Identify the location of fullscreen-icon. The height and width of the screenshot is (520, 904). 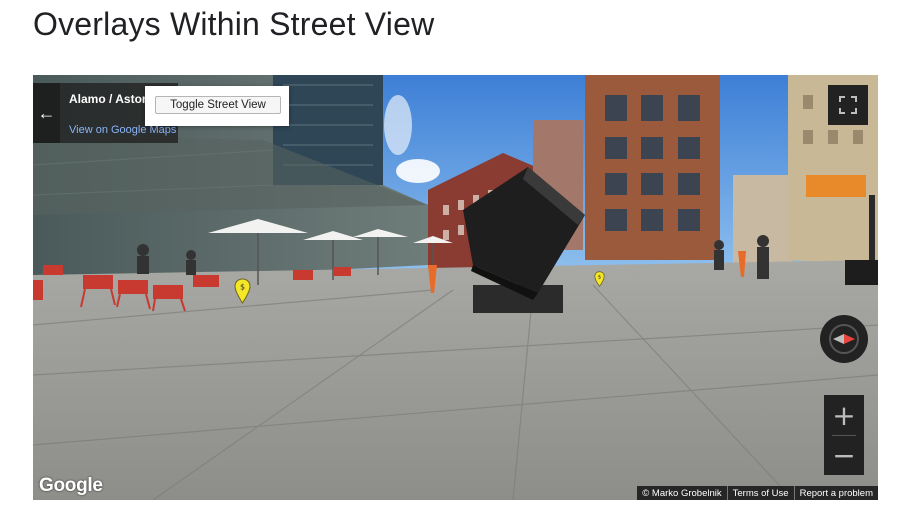
(848, 105).